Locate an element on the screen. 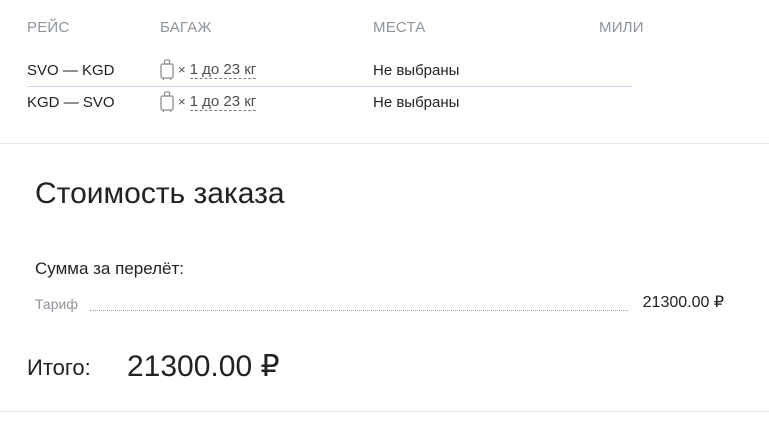  order-cost-title: Стоимость заказа is located at coordinates (160, 193).